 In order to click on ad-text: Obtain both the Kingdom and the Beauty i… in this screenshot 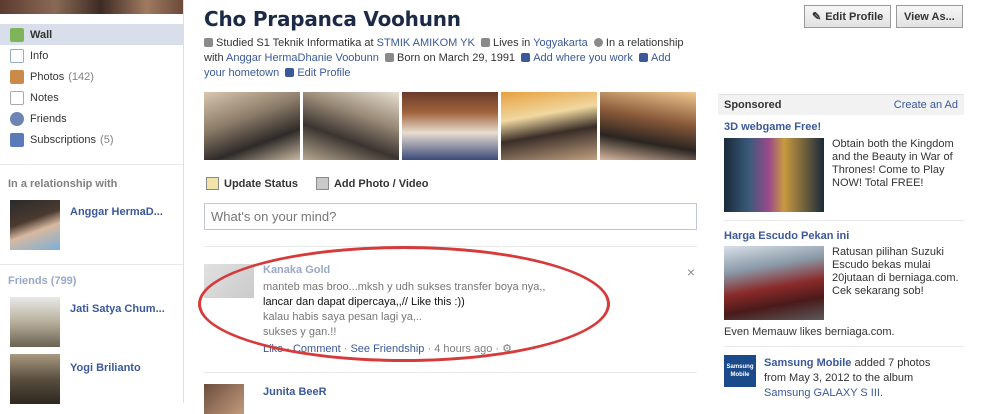, I will do `click(899, 164)`.